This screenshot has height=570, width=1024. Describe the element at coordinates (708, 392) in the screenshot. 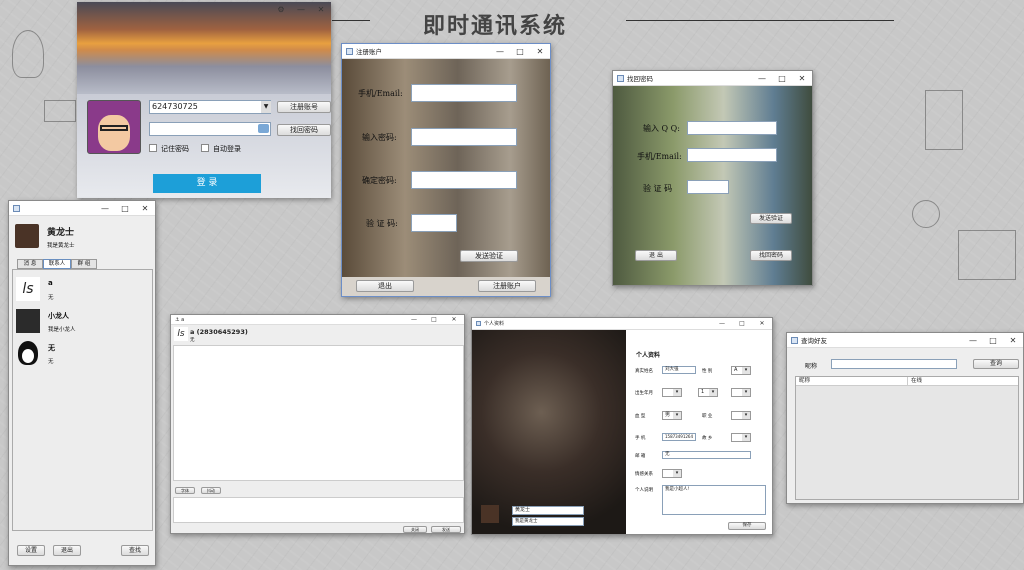

I see `month-select: 1` at that location.